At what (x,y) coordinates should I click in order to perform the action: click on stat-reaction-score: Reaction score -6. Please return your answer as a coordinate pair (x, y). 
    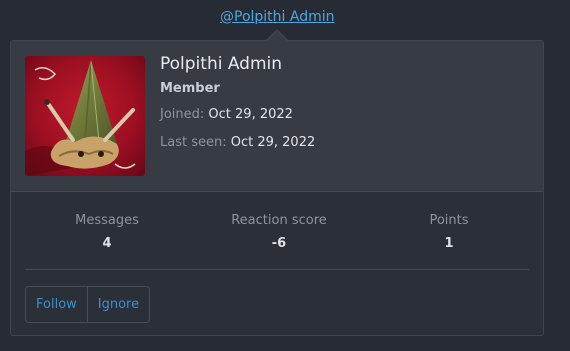
    Looking at the image, I should click on (279, 232).